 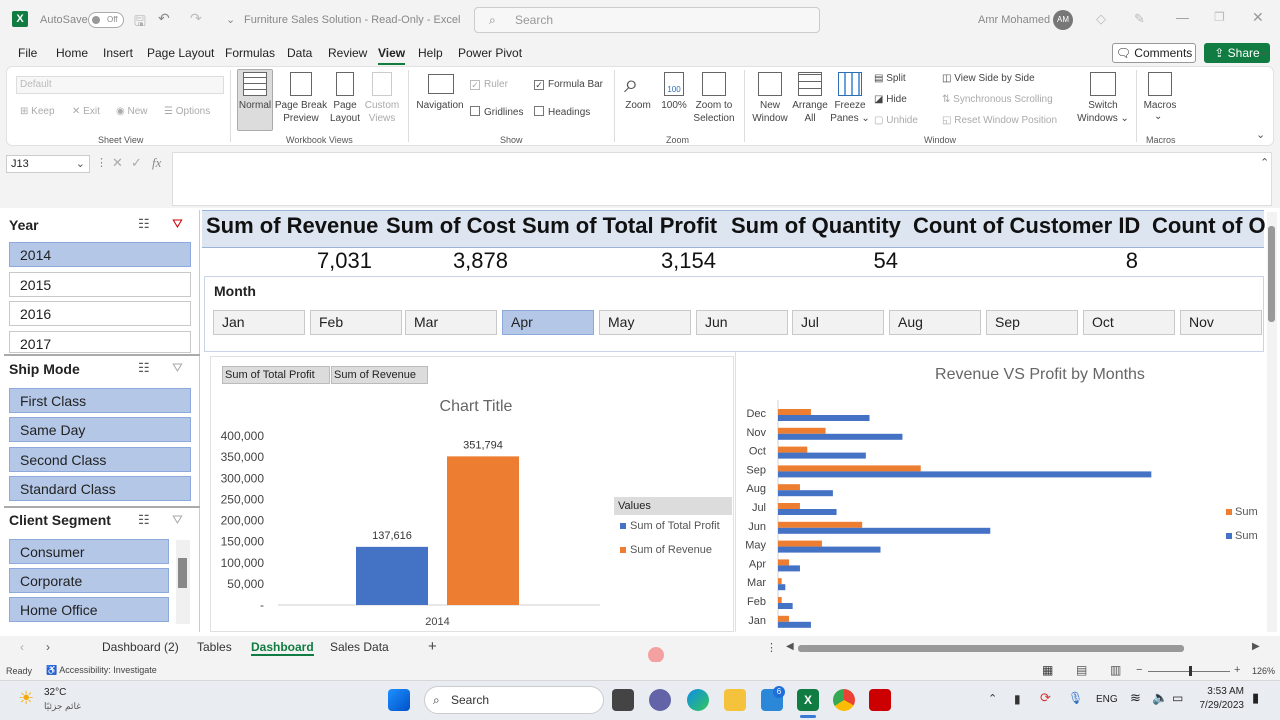 What do you see at coordinates (299, 53) in the screenshot?
I see `tab-data: Data` at bounding box center [299, 53].